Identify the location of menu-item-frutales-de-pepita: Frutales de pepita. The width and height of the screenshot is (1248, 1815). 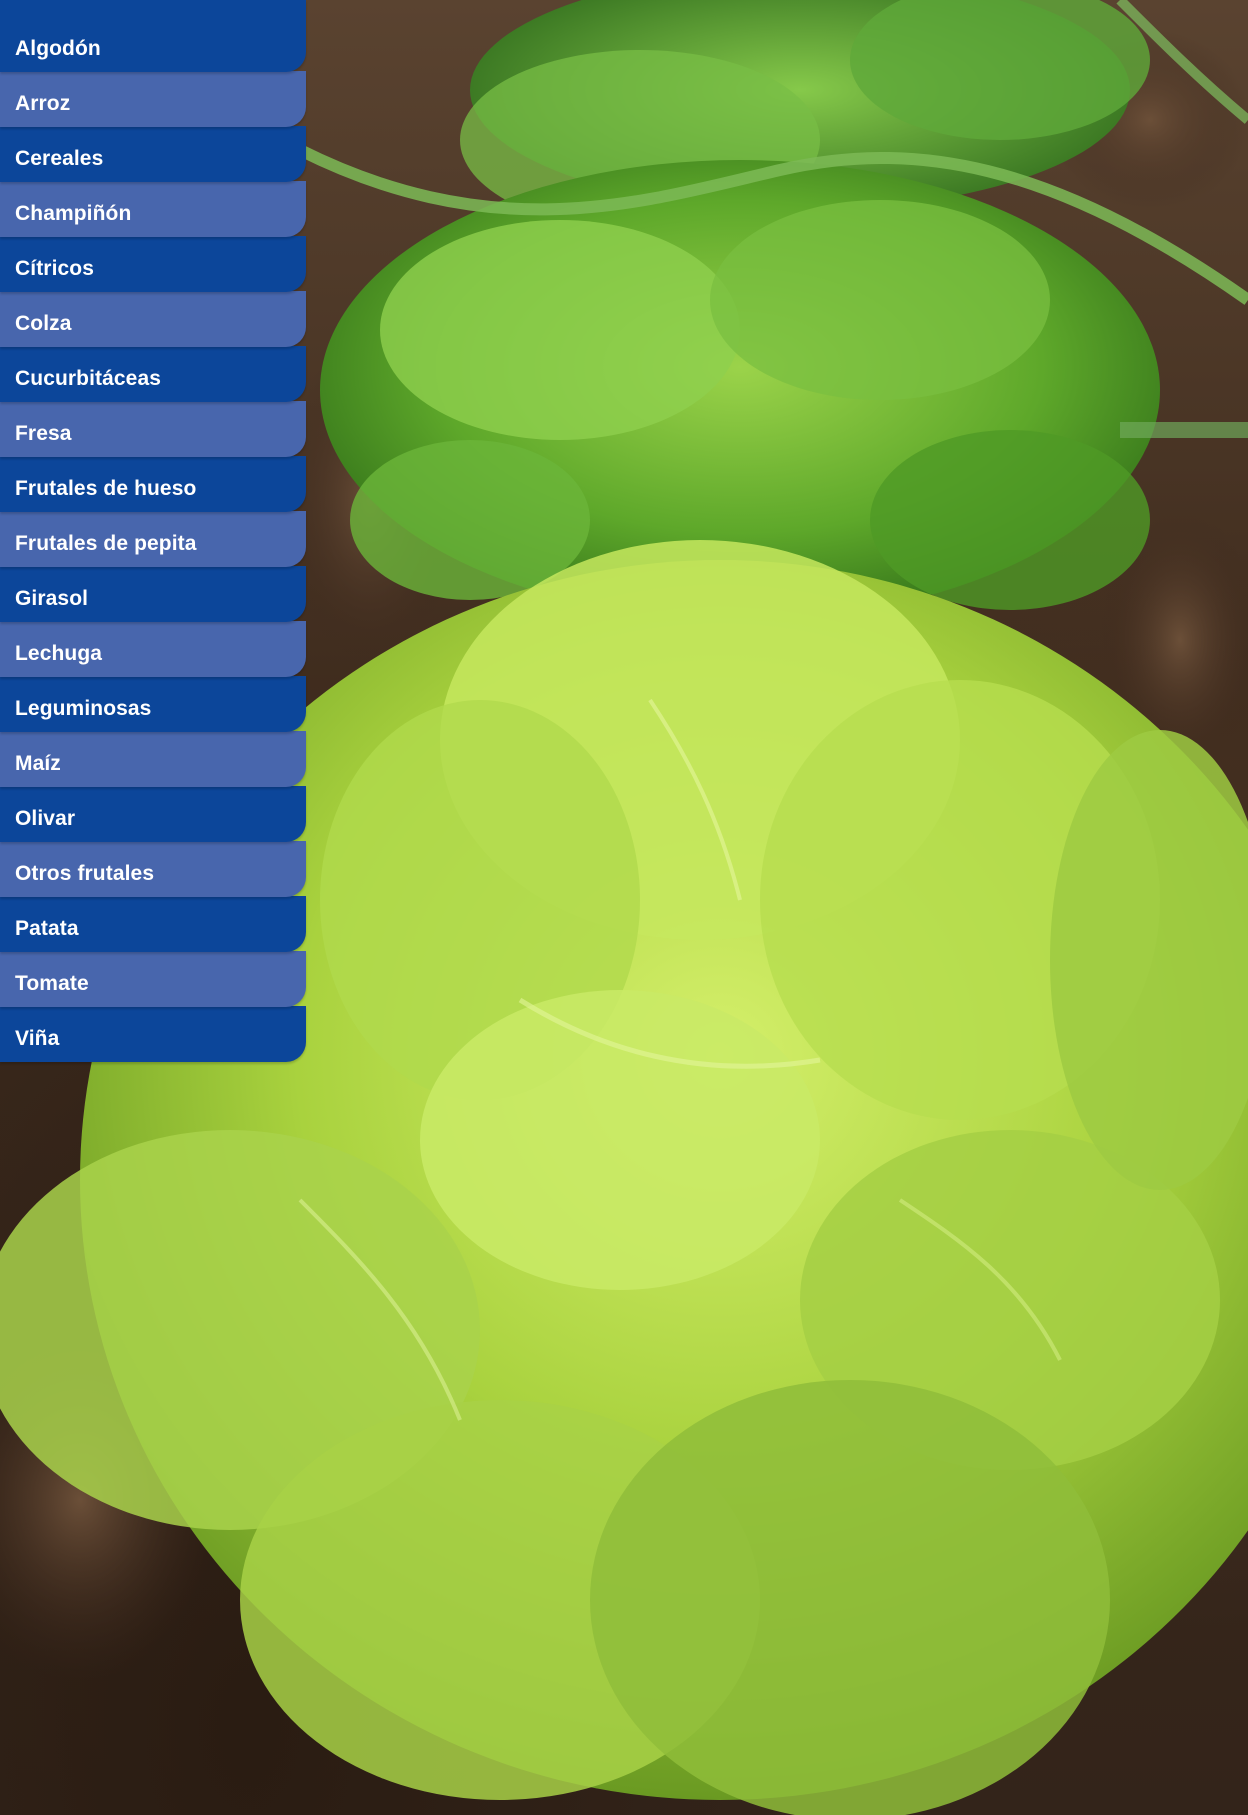
(153, 539).